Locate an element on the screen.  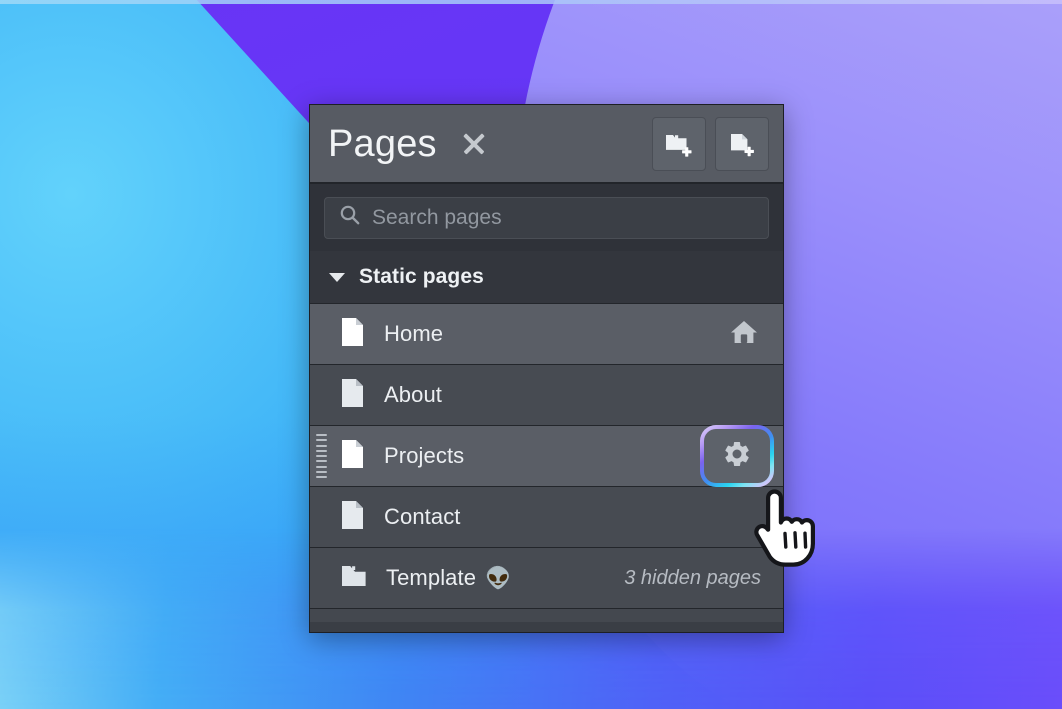
wallpaper-top-edge is located at coordinates (531, 2).